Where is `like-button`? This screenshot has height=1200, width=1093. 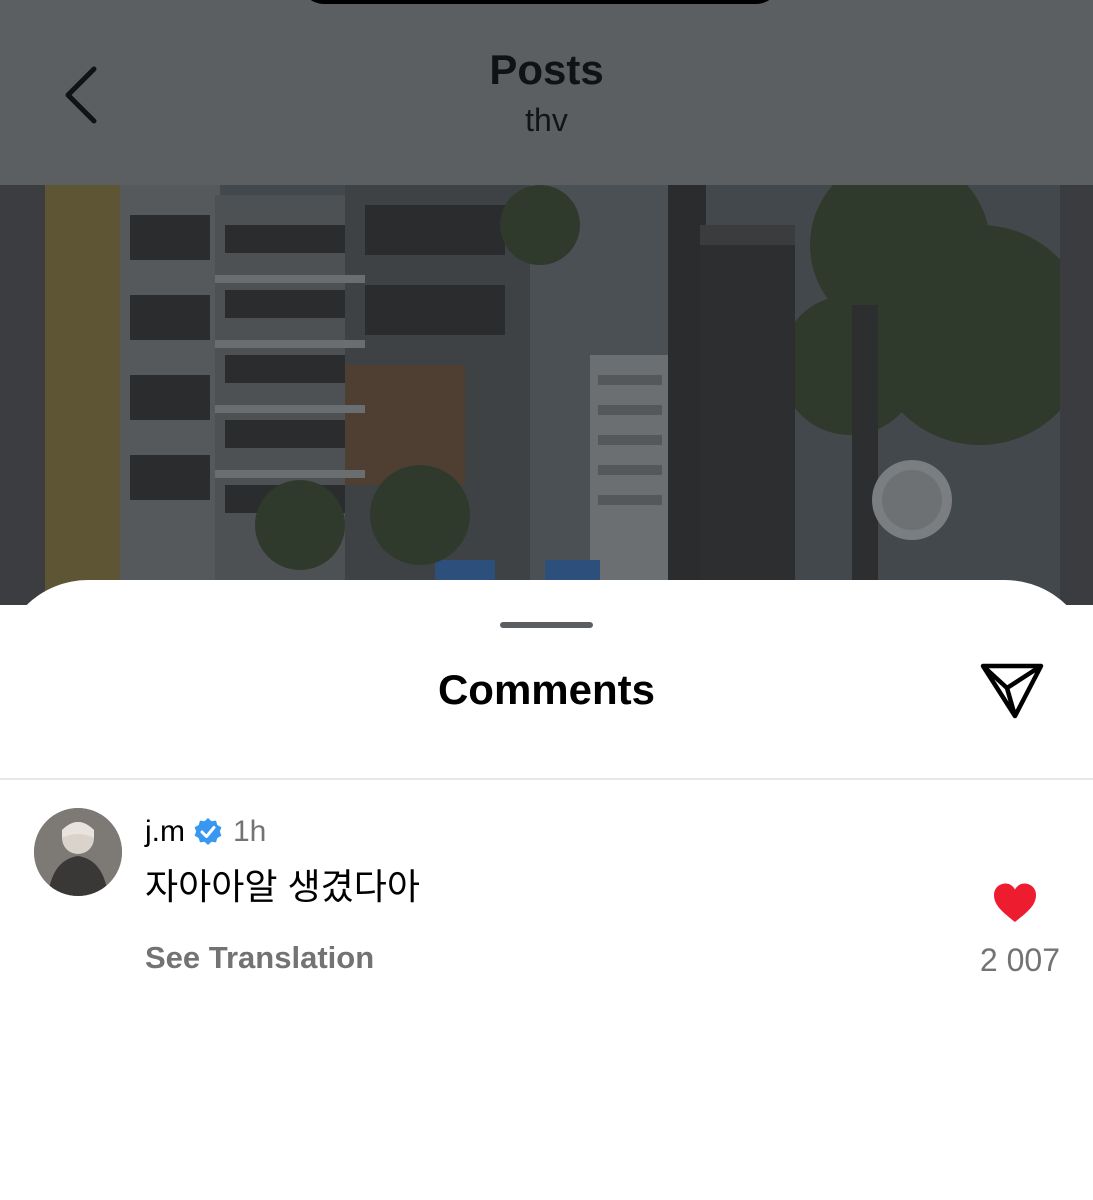 like-button is located at coordinates (1015, 903).